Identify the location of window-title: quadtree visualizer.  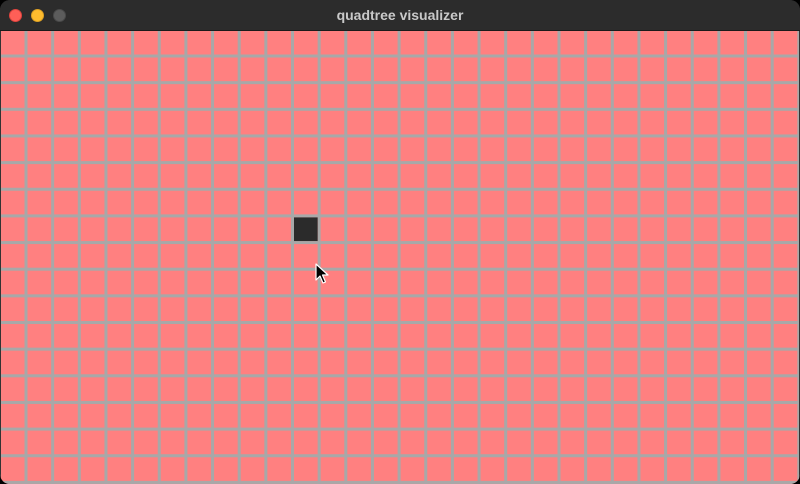
(400, 15).